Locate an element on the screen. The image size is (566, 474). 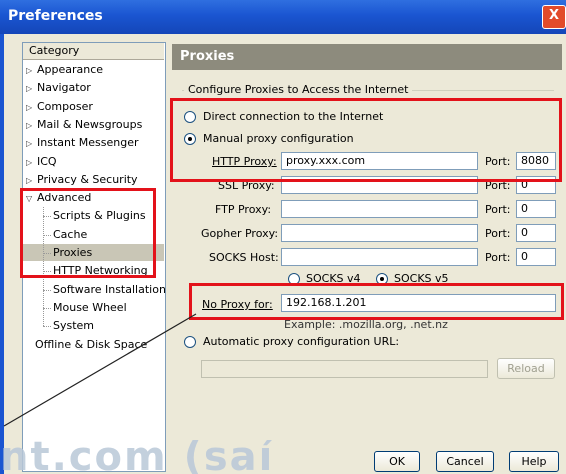
category-item: ▷ ICQ is located at coordinates (93, 161).